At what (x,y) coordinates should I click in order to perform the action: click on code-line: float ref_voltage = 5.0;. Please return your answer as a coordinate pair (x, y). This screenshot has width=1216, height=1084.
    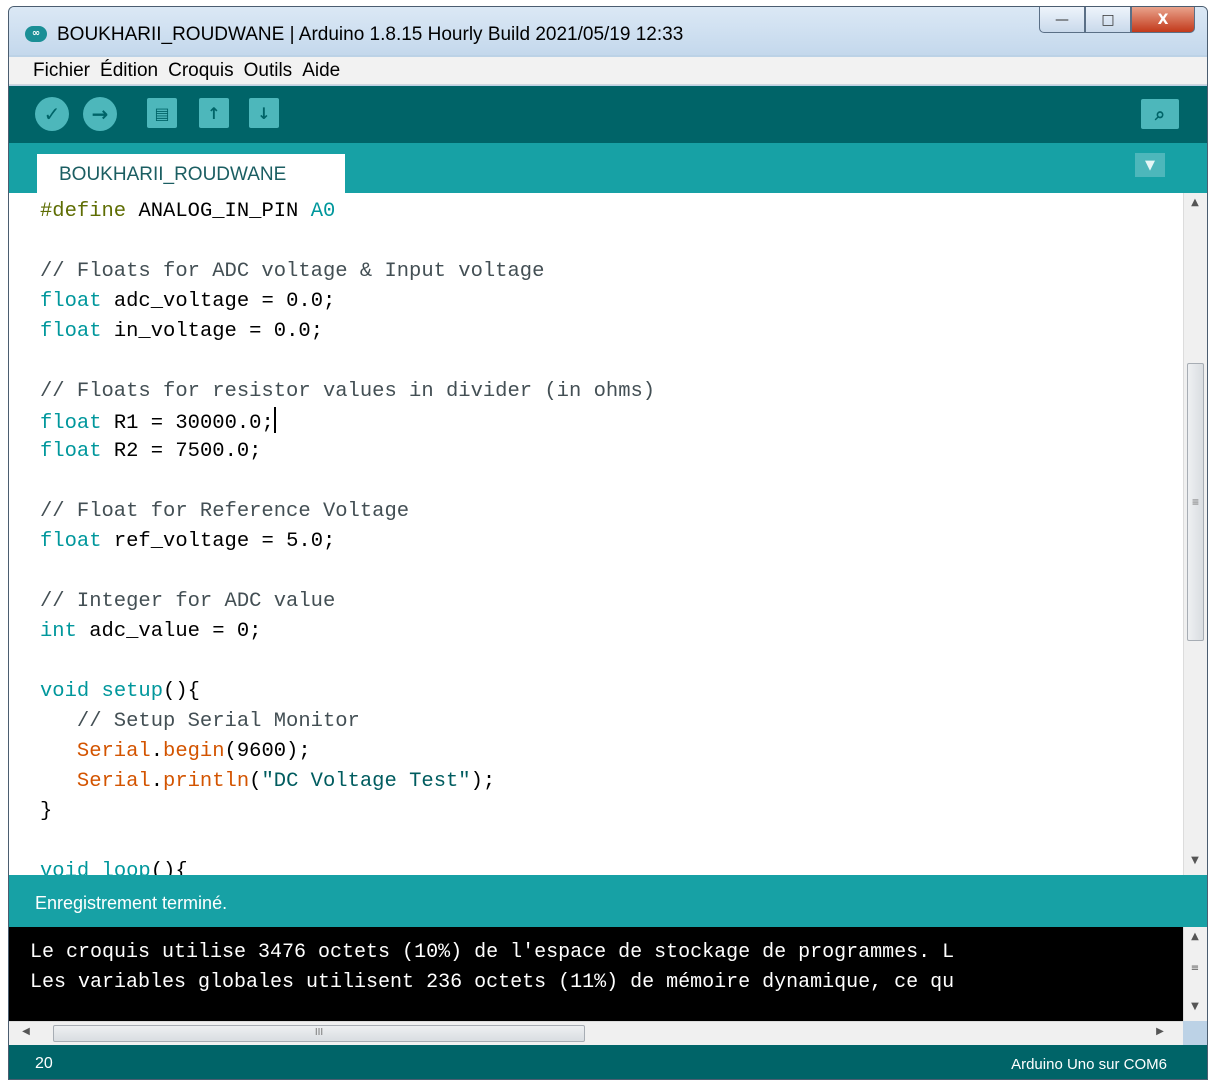
    Looking at the image, I should click on (188, 541).